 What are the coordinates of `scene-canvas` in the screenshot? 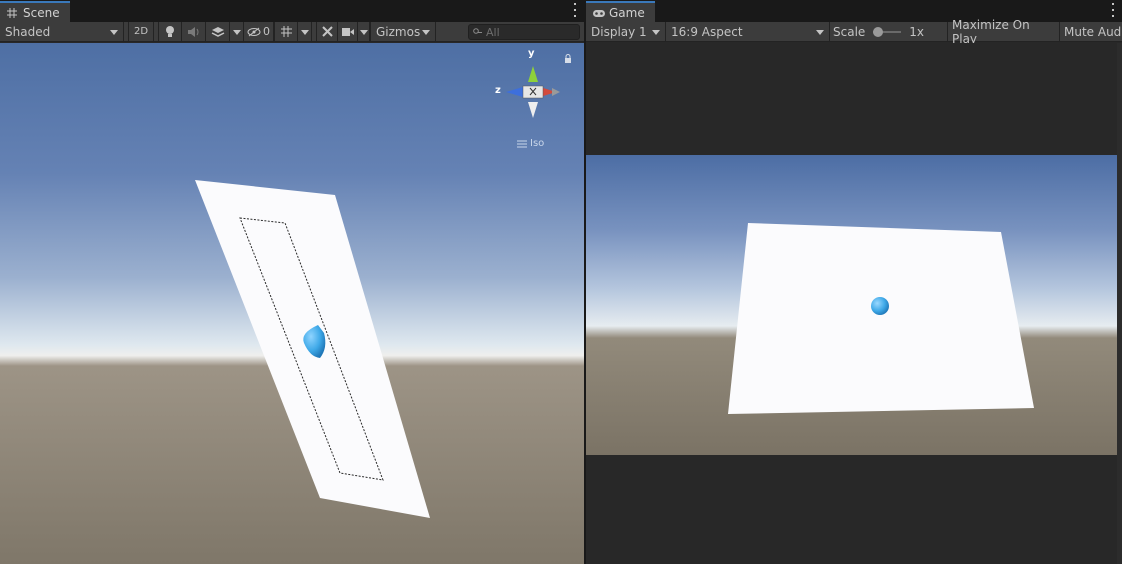 It's located at (312, 349).